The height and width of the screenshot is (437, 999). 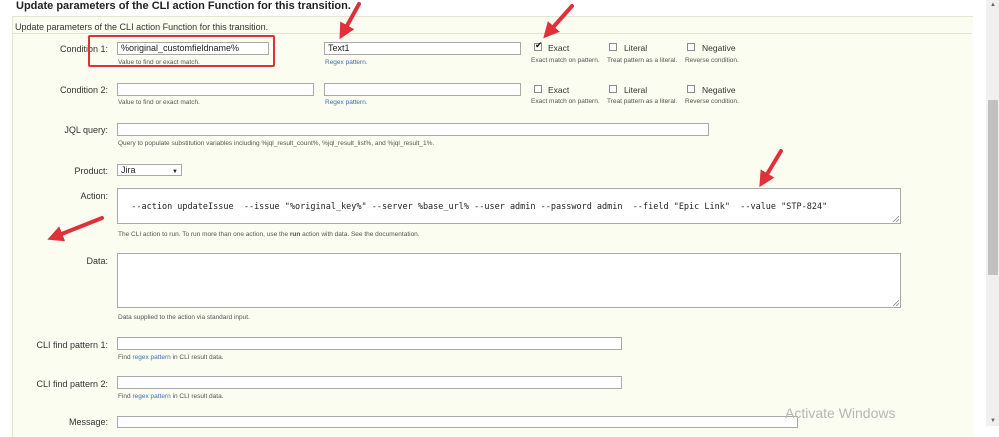 I want to click on annotation-highlight-box, so click(x=181, y=51).